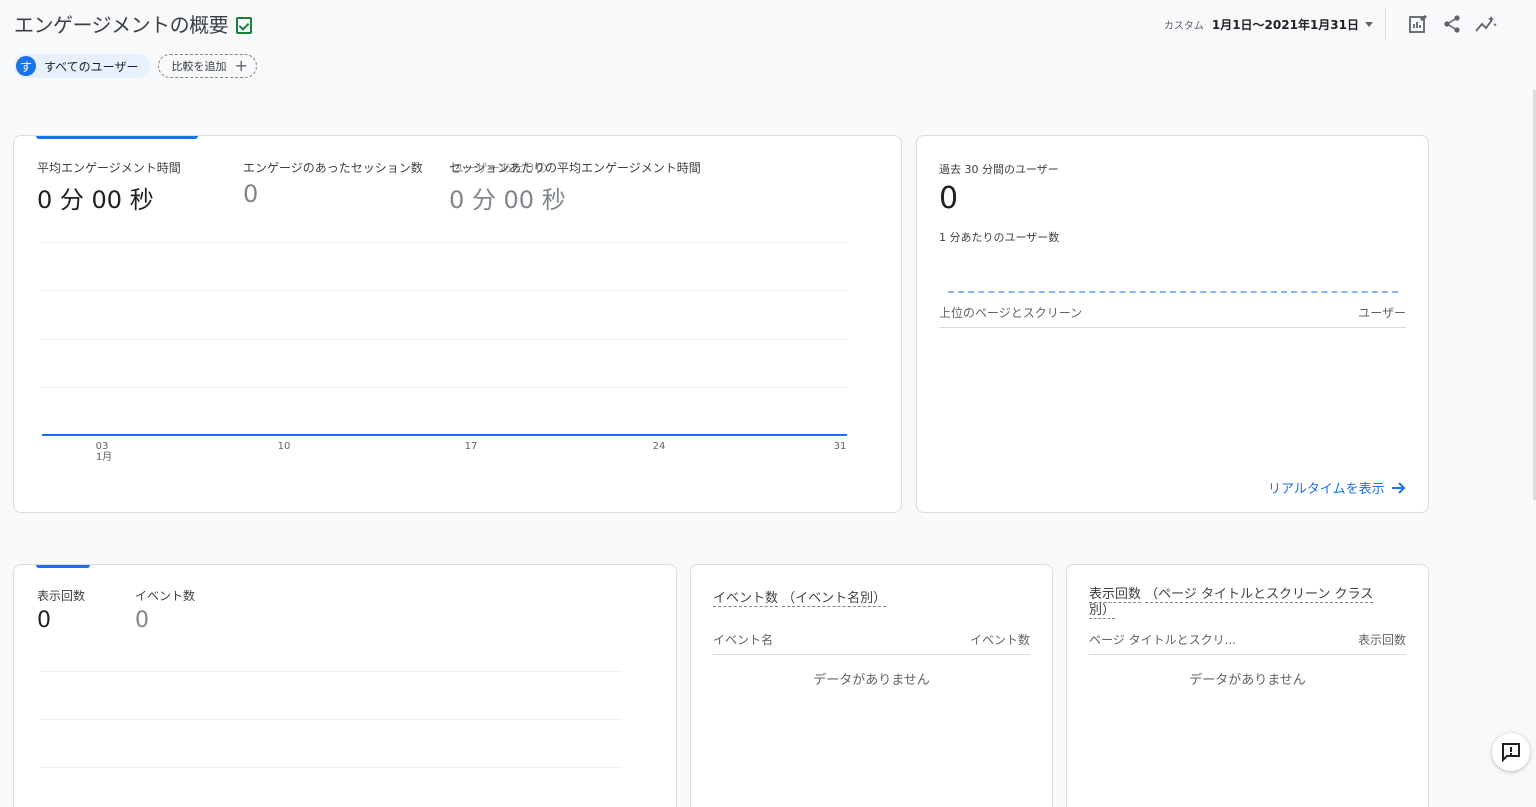 The image size is (1536, 807). I want to click on card-title-metric: 表示回数, so click(1115, 595).